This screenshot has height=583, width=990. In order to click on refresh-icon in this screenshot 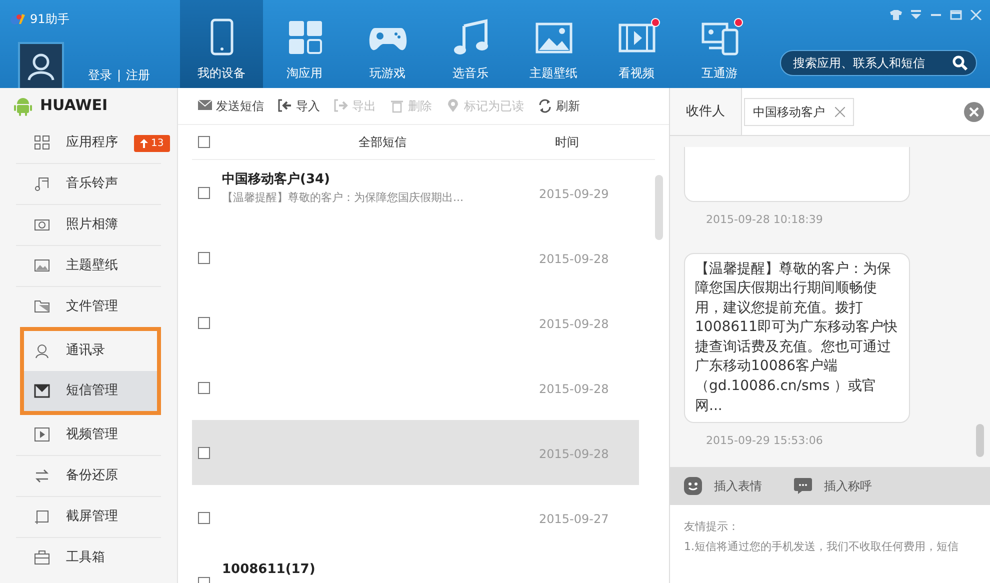, I will do `click(545, 106)`.